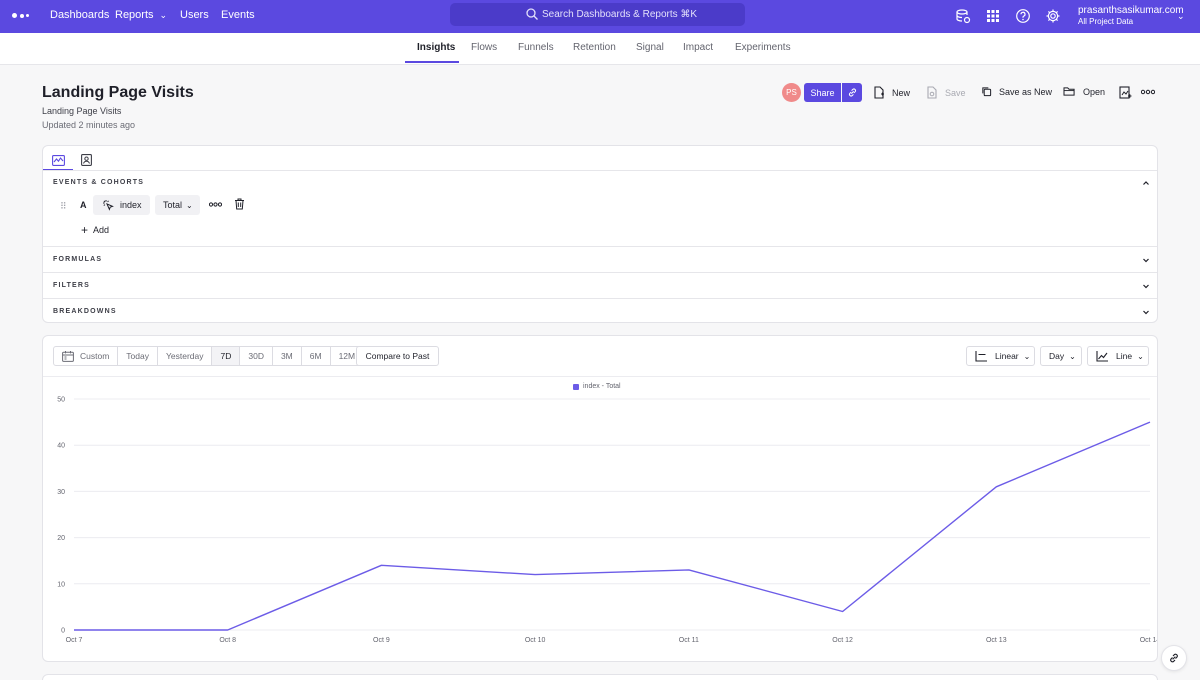 The height and width of the screenshot is (680, 1200). I want to click on copy-link-button, so click(852, 92).